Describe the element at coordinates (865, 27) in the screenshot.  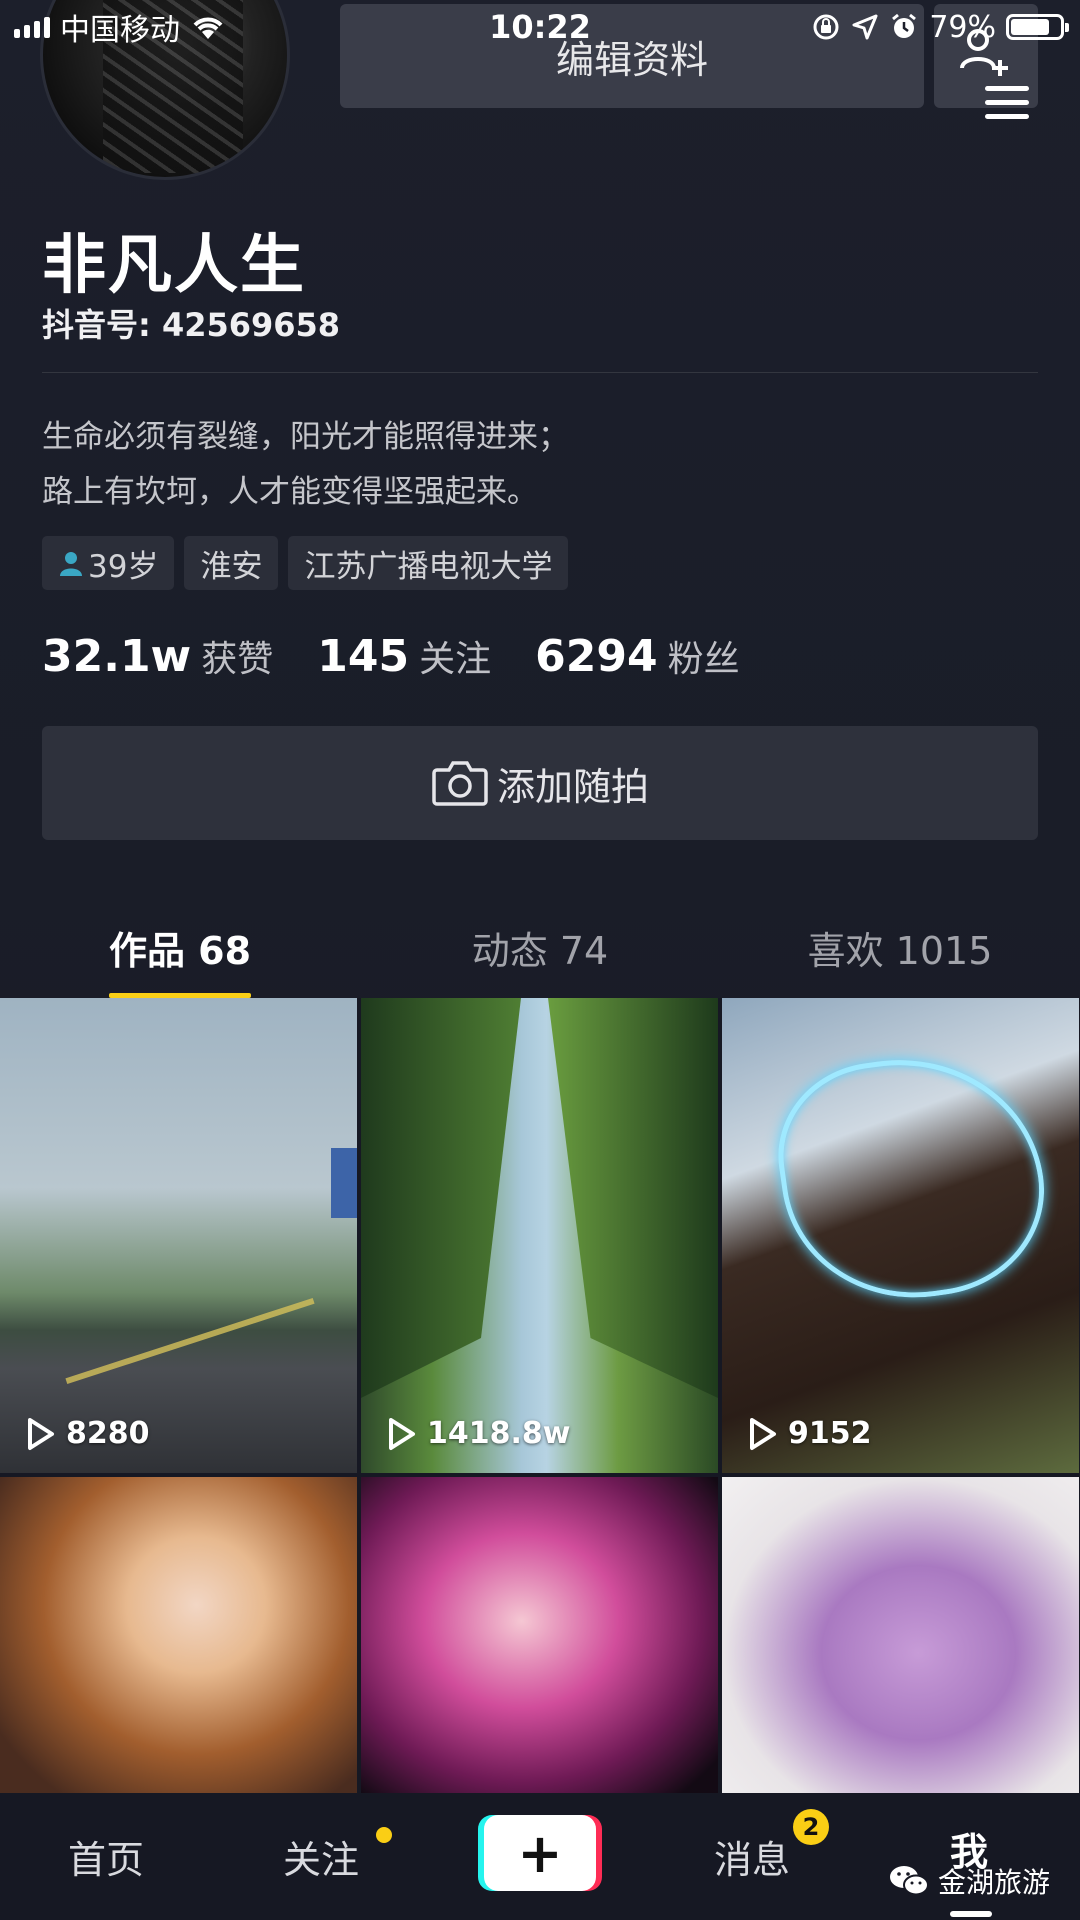
I see `location-icon` at that location.